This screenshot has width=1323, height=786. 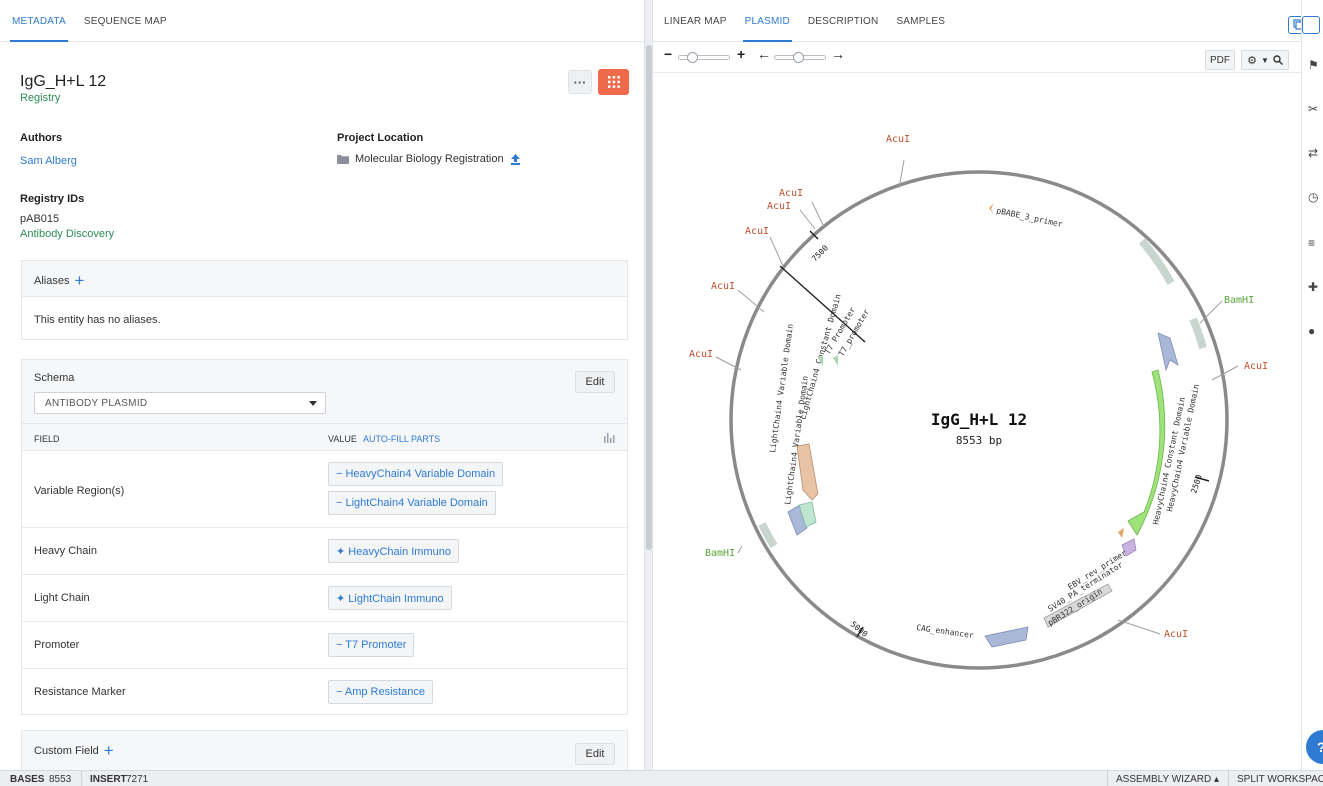 I want to click on custom-field-edit-button: Edit, so click(x=595, y=754).